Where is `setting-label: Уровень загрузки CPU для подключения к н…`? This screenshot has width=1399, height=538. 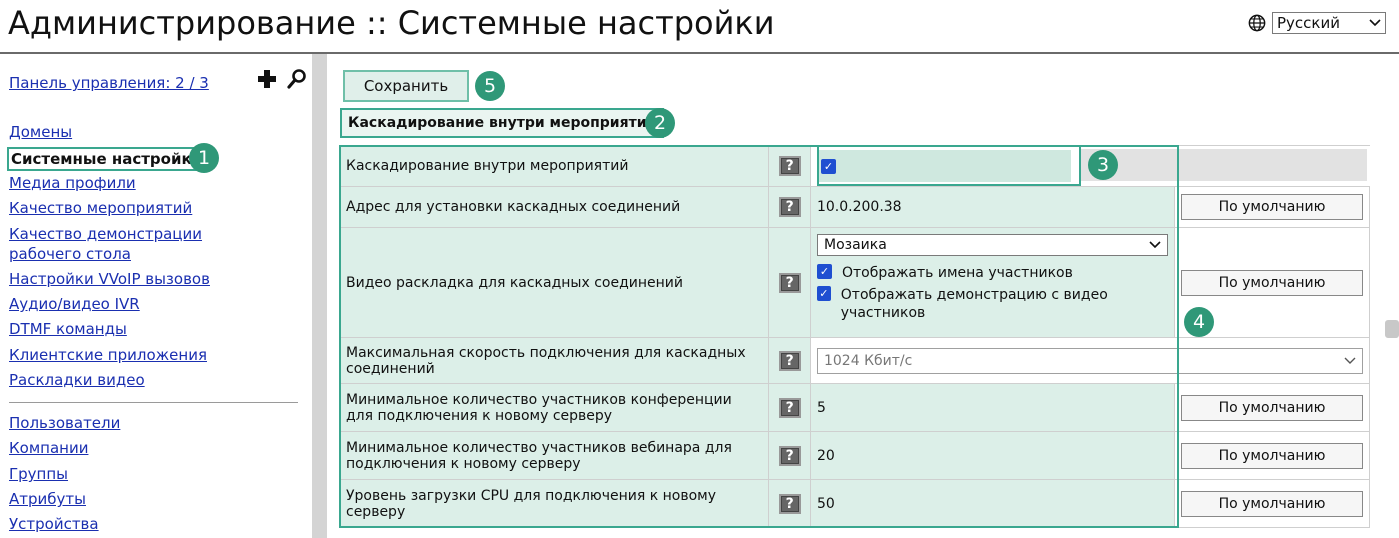 setting-label: Уровень загрузки CPU для подключения к н… is located at coordinates (554, 503).